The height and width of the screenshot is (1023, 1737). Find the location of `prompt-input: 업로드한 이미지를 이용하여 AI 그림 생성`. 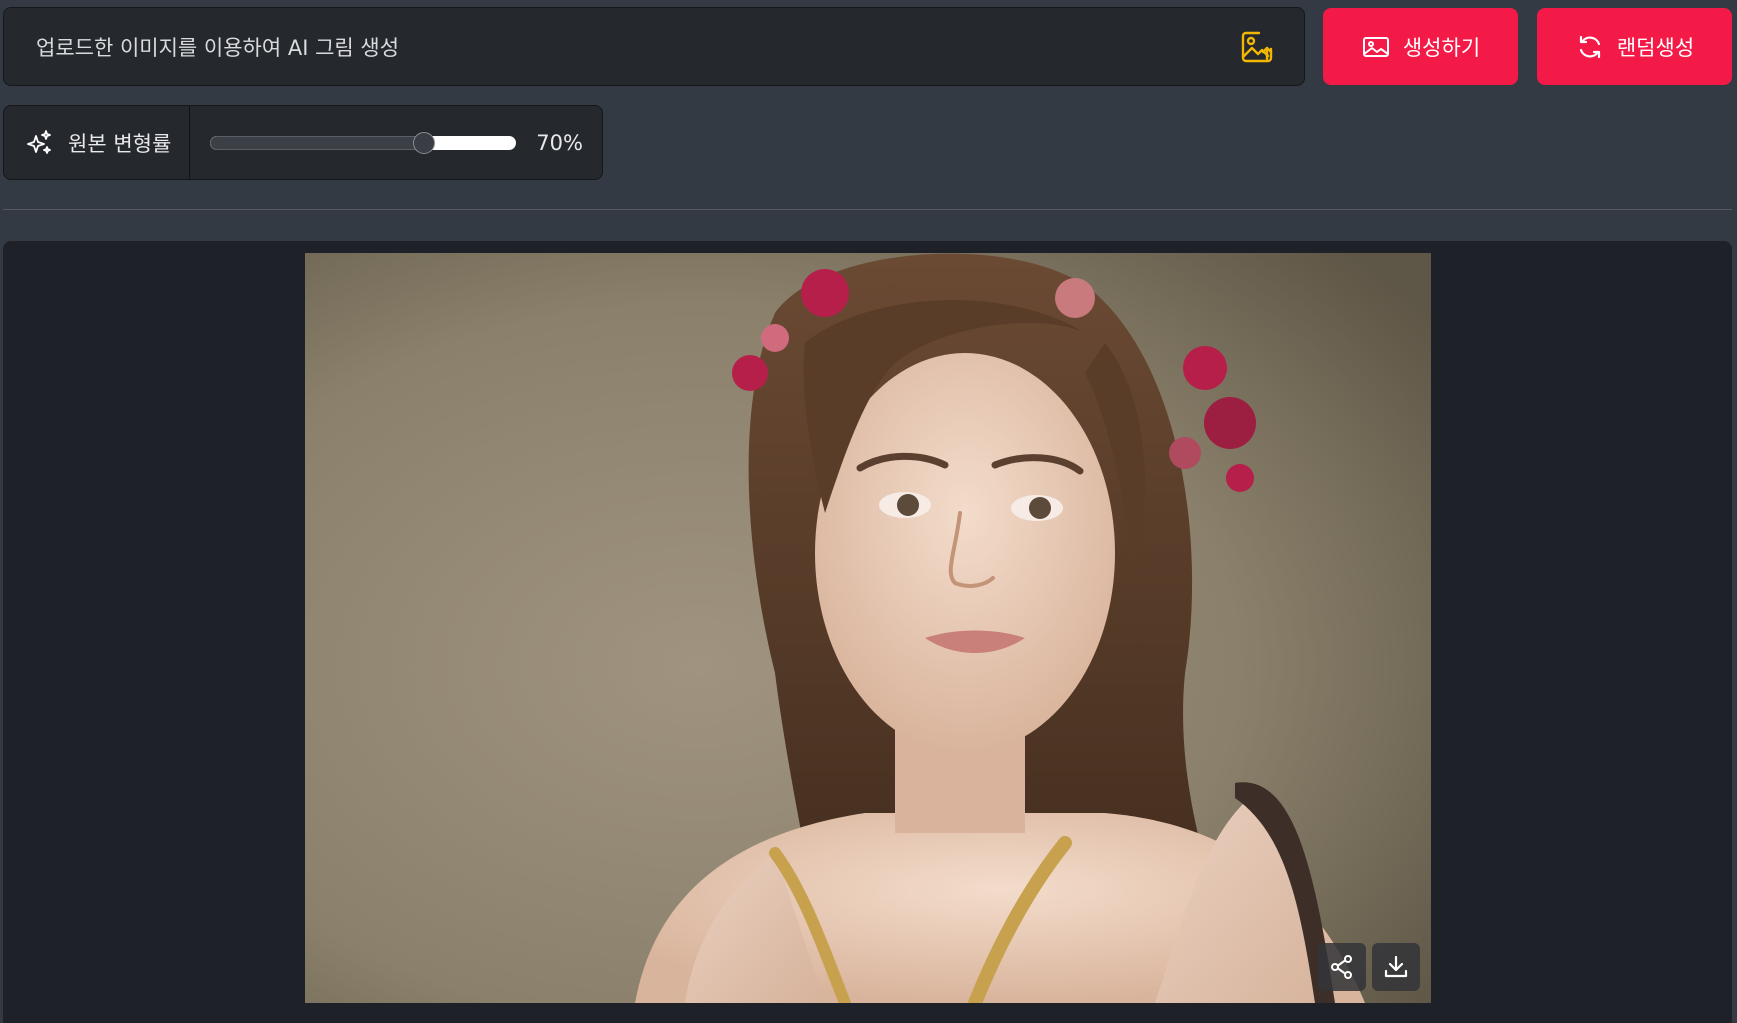

prompt-input: 업로드한 이미지를 이용하여 AI 그림 생성 is located at coordinates (654, 46).